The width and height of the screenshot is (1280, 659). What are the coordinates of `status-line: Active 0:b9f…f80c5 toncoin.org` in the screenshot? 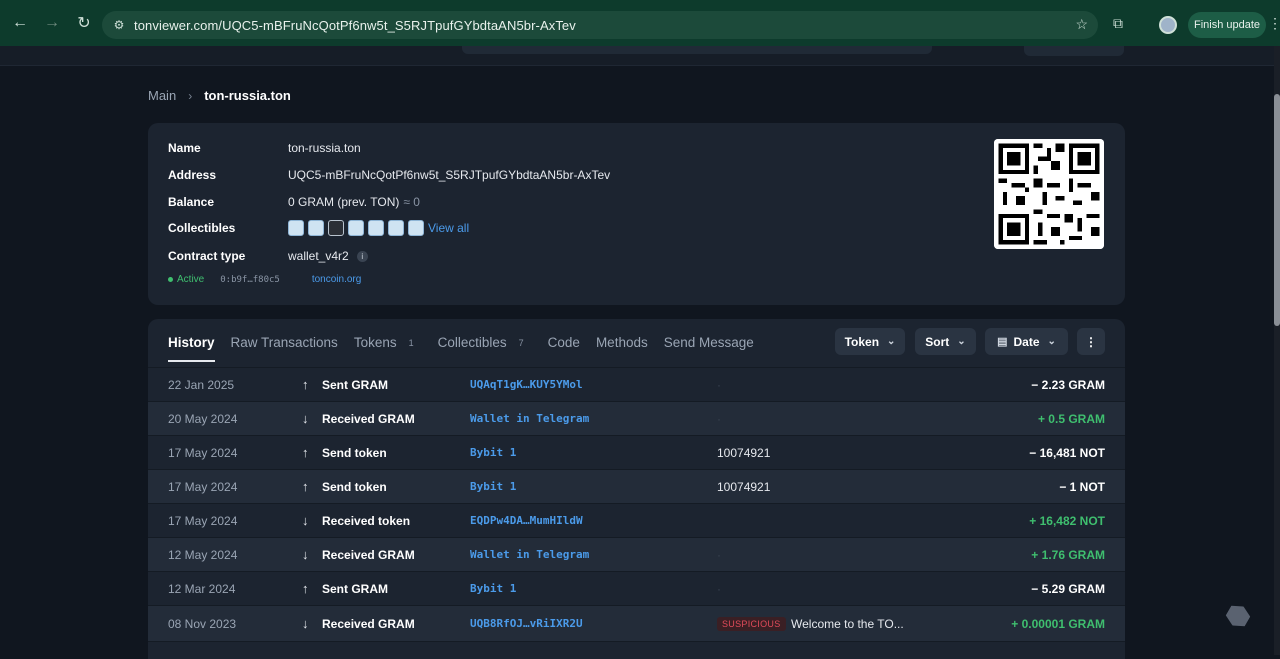 It's located at (264, 279).